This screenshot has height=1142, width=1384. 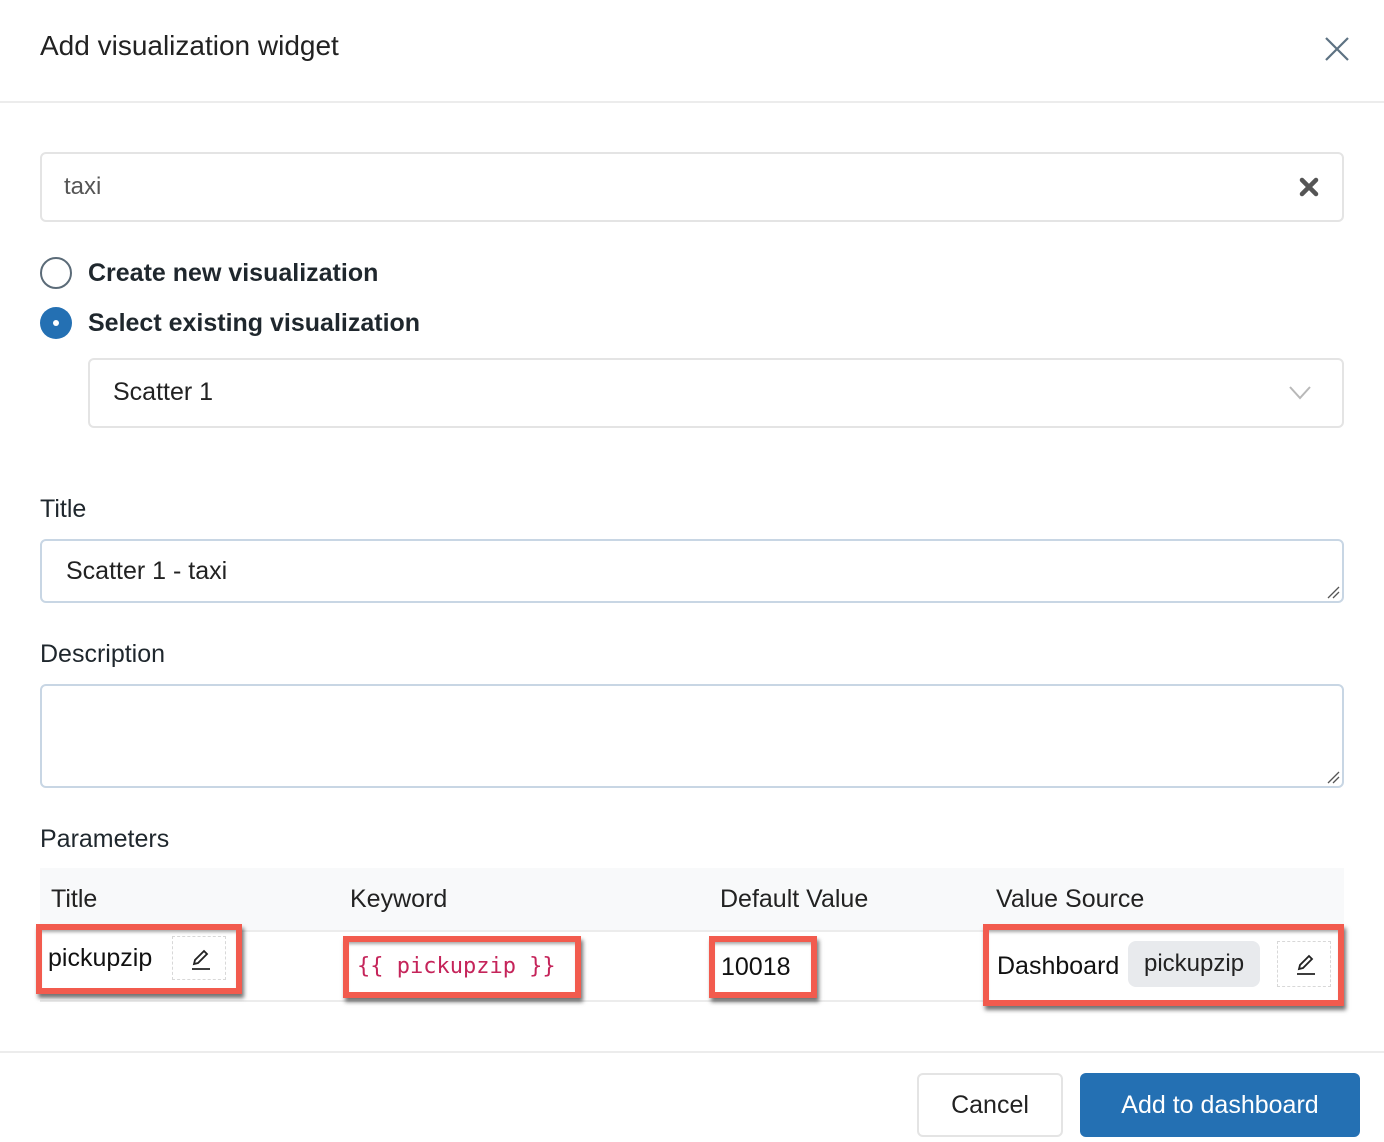 I want to click on highlight-value-source-cell: Dashboard pickupzip, so click(x=1163, y=965).